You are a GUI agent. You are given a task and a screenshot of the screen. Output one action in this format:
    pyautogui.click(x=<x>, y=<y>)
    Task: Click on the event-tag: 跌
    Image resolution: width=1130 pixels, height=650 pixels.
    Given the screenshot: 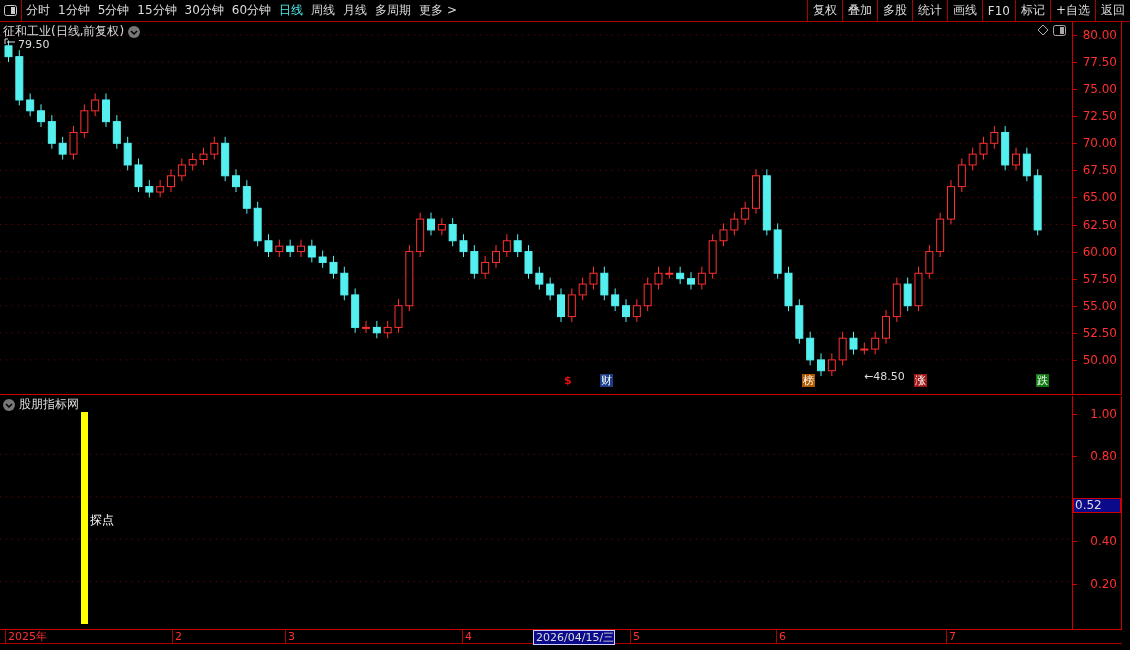 What is the action you would take?
    pyautogui.click(x=1042, y=380)
    